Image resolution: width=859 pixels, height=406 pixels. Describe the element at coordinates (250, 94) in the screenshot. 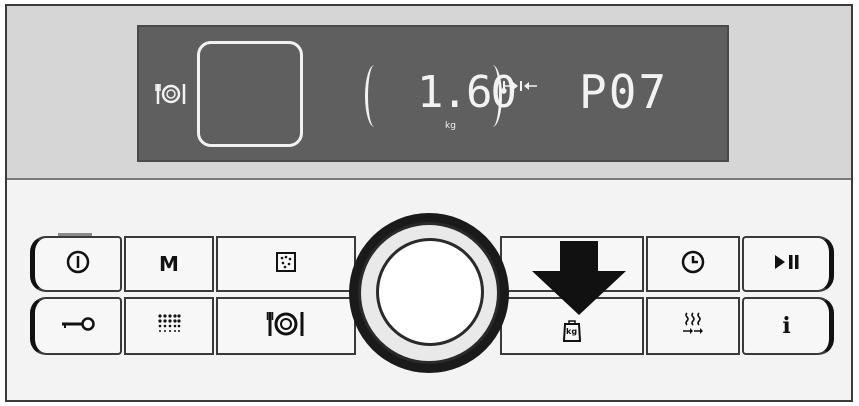

I see `display-status-box` at that location.